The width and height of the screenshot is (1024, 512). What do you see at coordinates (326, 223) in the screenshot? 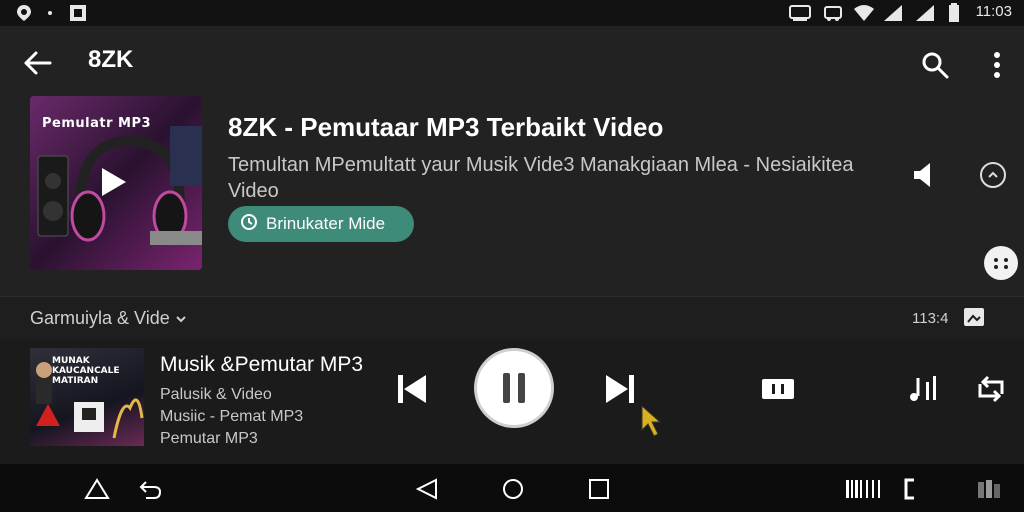
I see `mode-chip-label: Brinukater Mide` at bounding box center [326, 223].